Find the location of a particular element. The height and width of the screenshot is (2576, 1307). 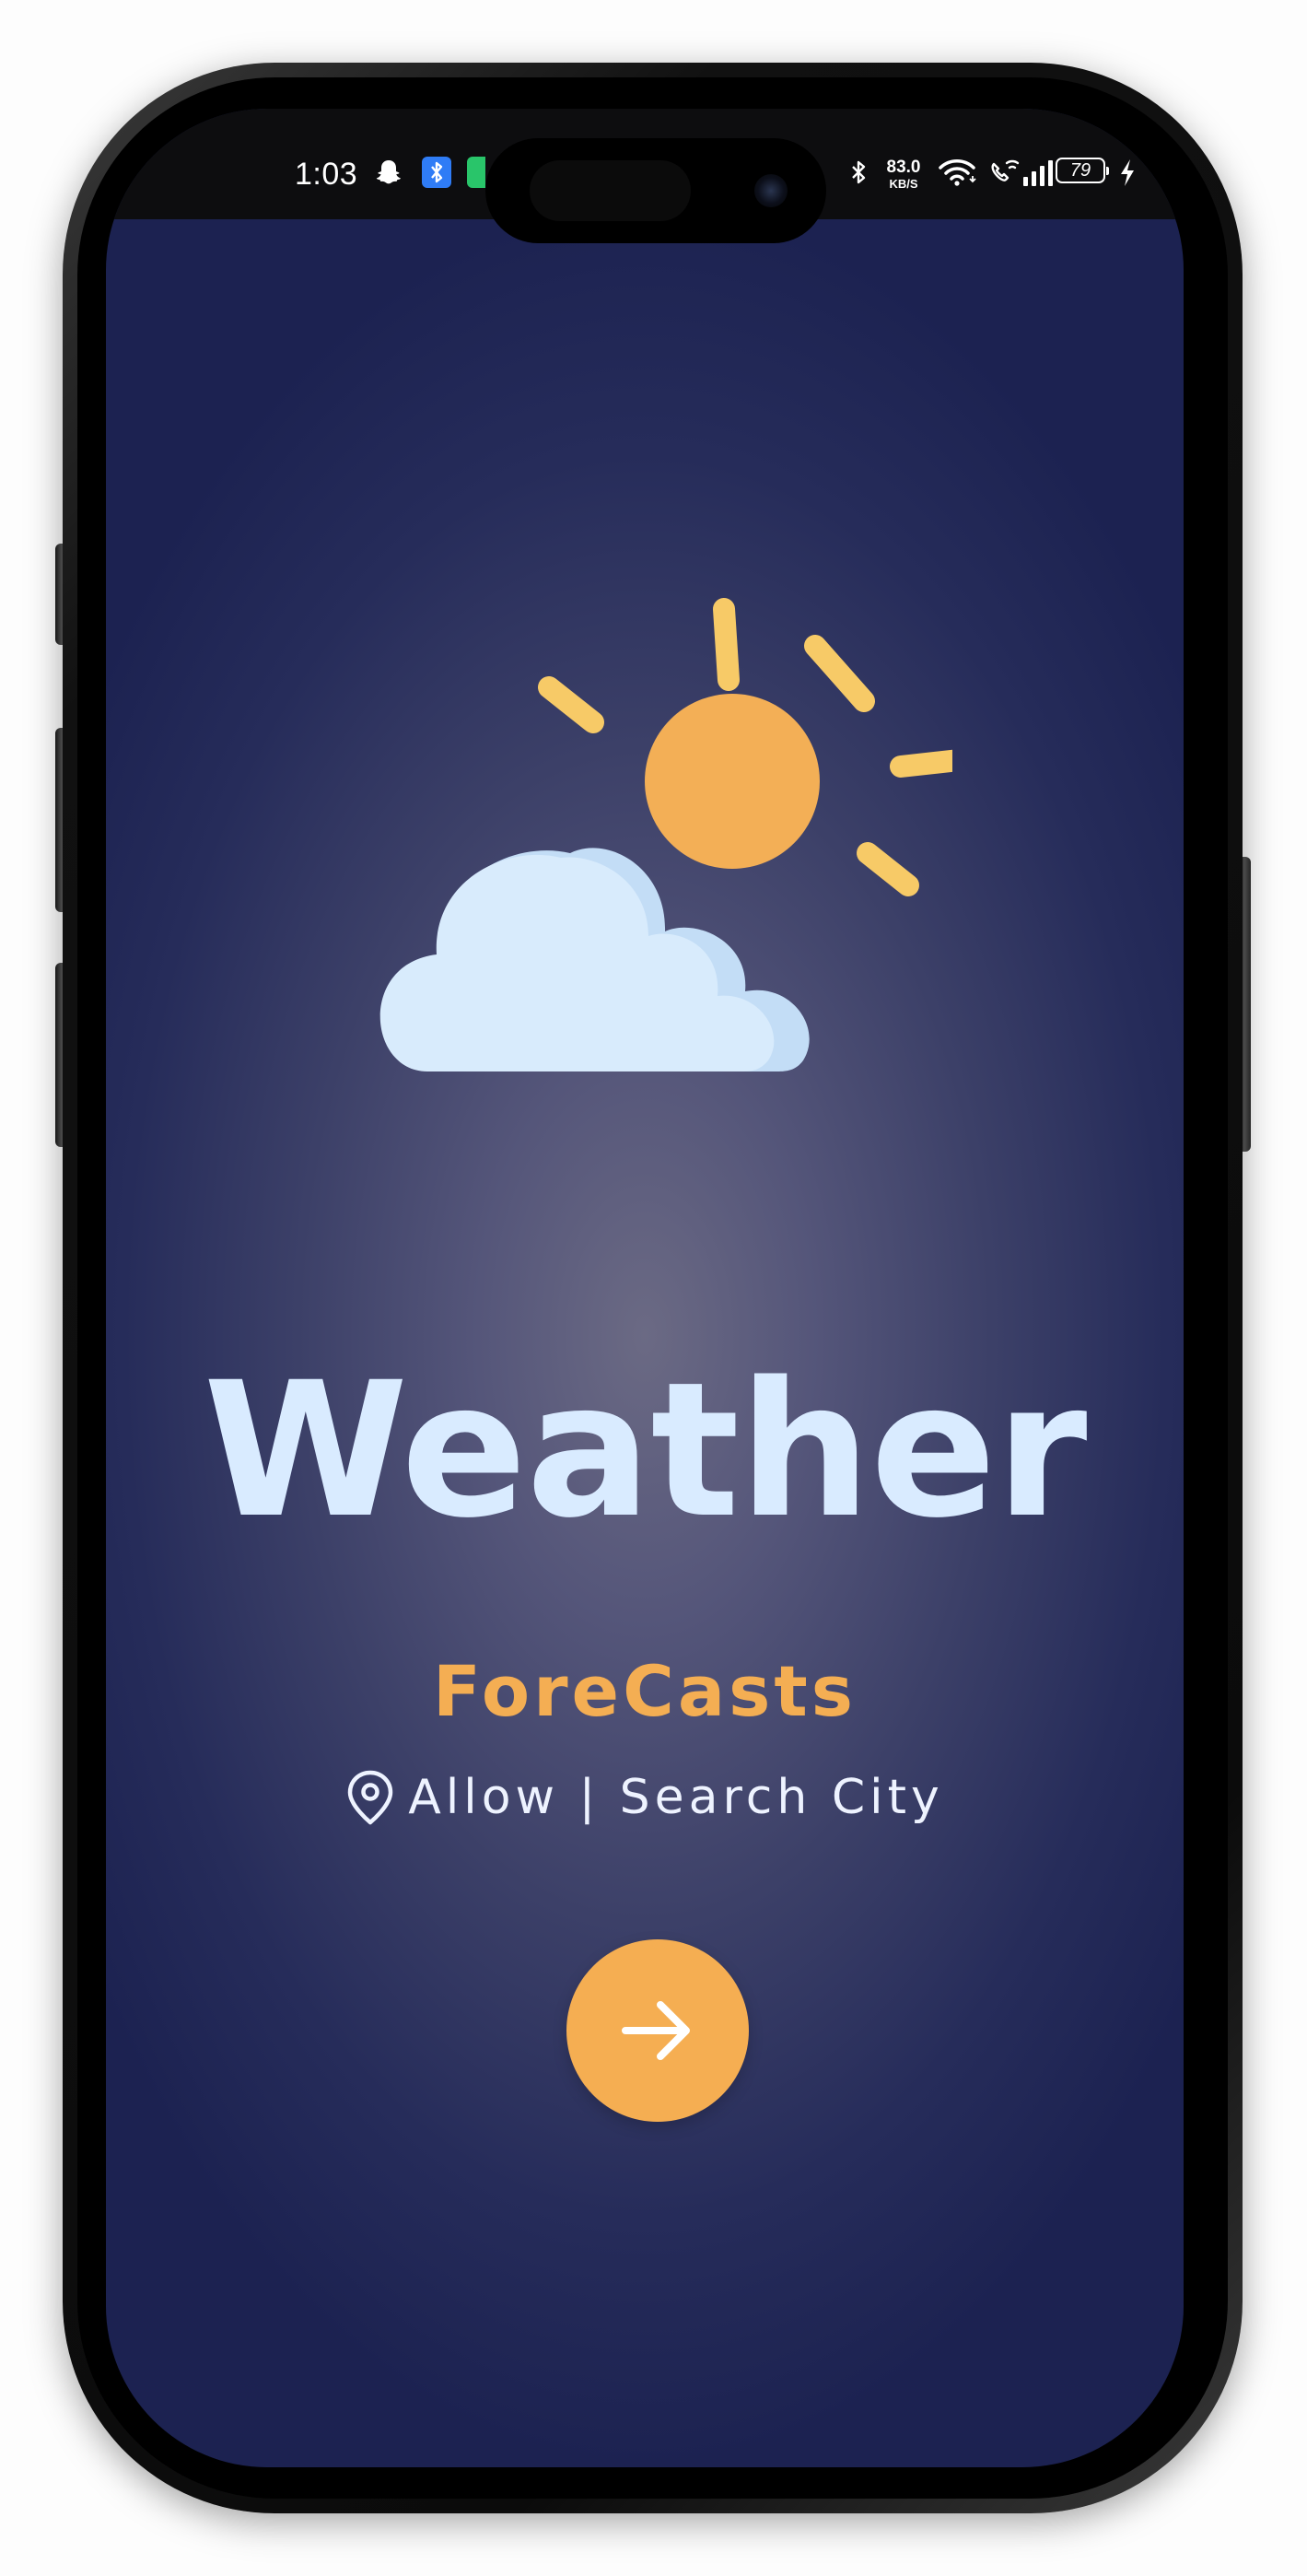

wifi-icon is located at coordinates (958, 172).